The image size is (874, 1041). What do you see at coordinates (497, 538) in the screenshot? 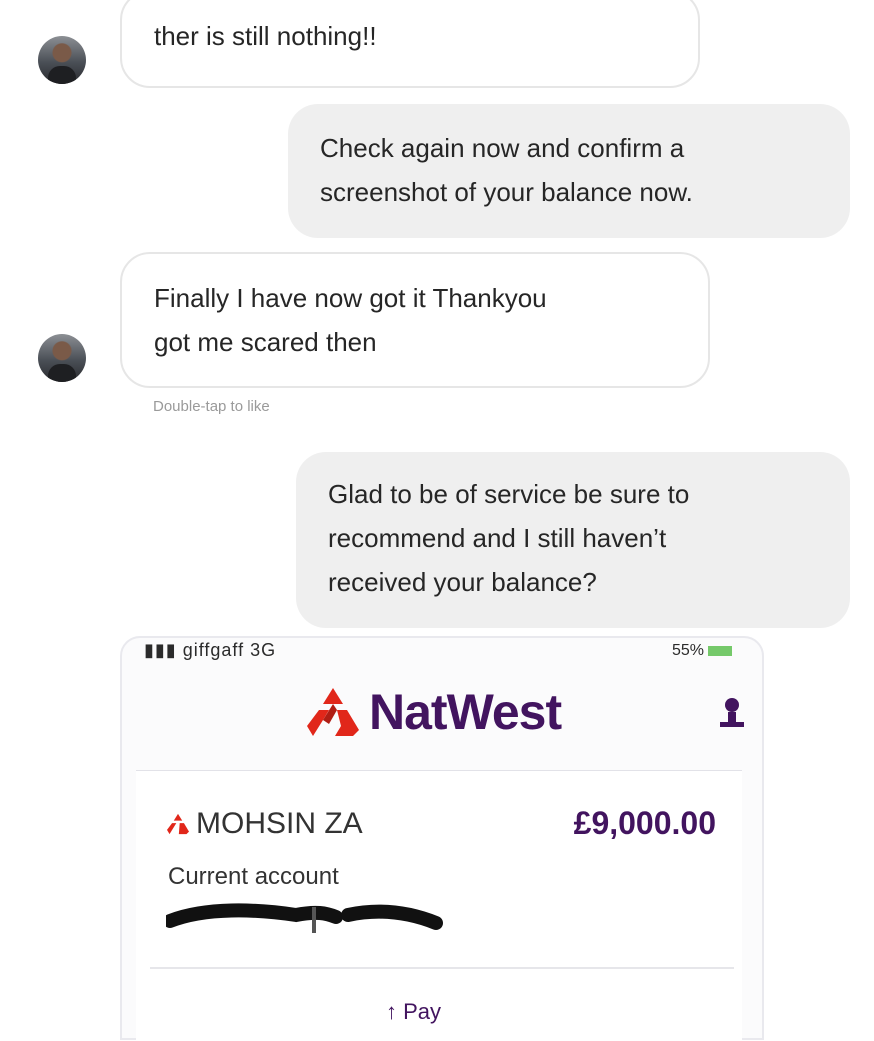
I see `message-text: recommend and I still haven’t` at bounding box center [497, 538].